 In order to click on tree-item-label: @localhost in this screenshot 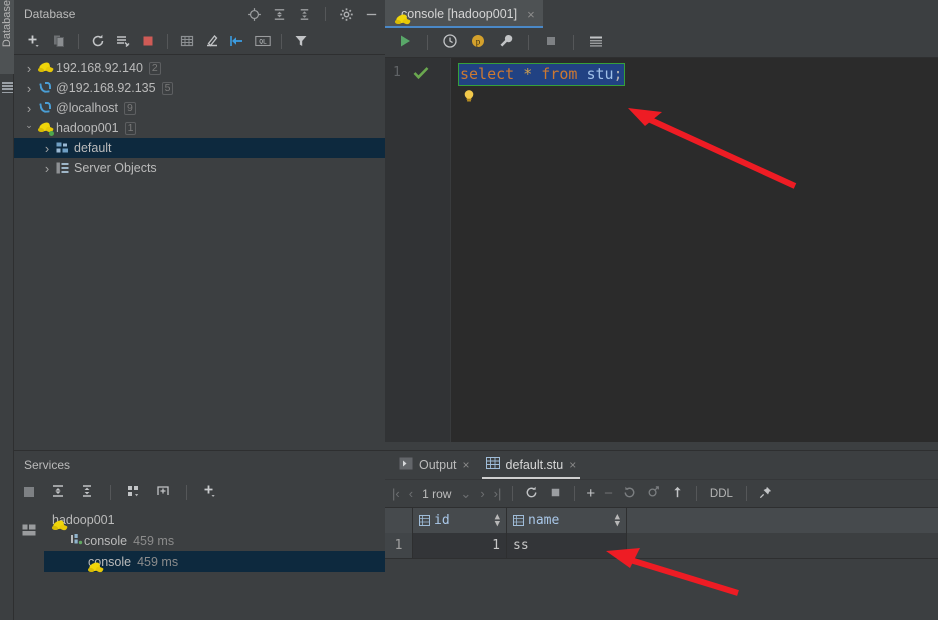, I will do `click(87, 108)`.